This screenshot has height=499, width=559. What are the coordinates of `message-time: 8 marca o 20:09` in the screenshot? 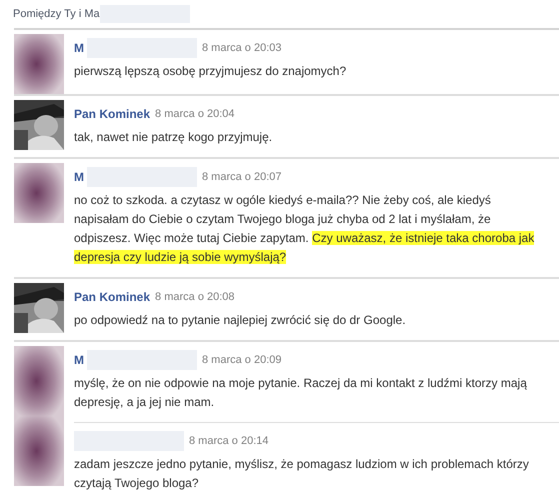 It's located at (242, 360).